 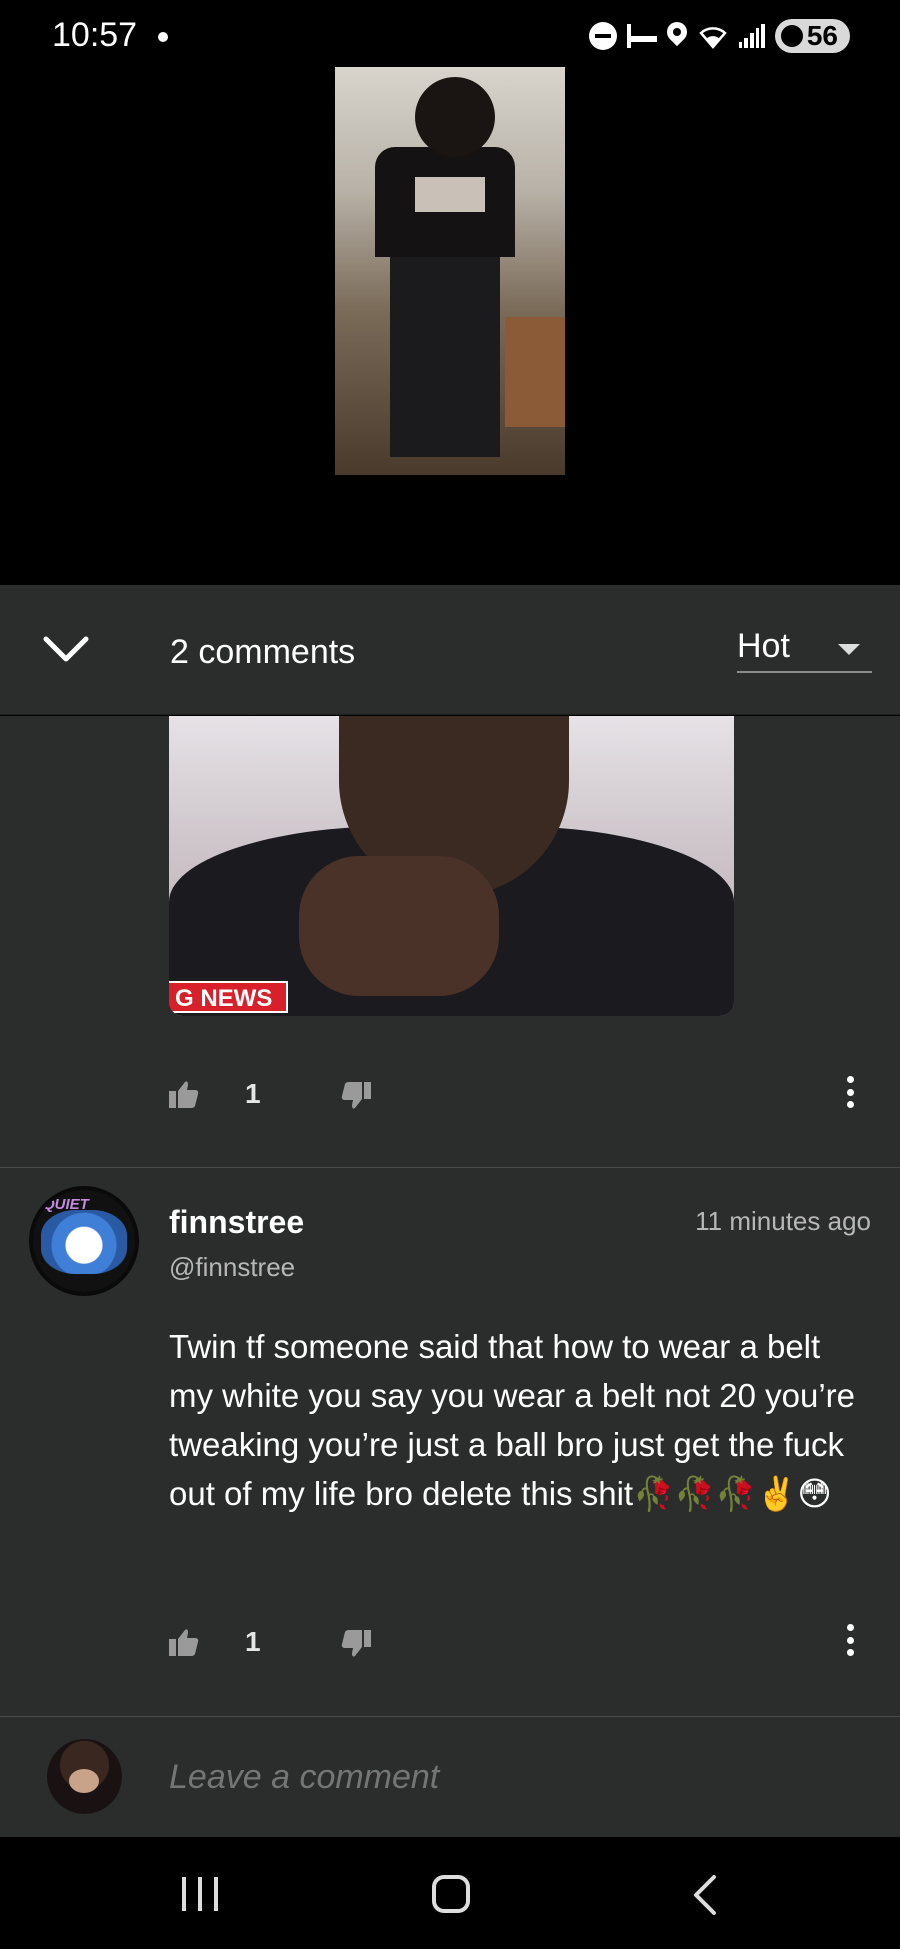 What do you see at coordinates (263, 652) in the screenshot?
I see `comments-count: 2 comments` at bounding box center [263, 652].